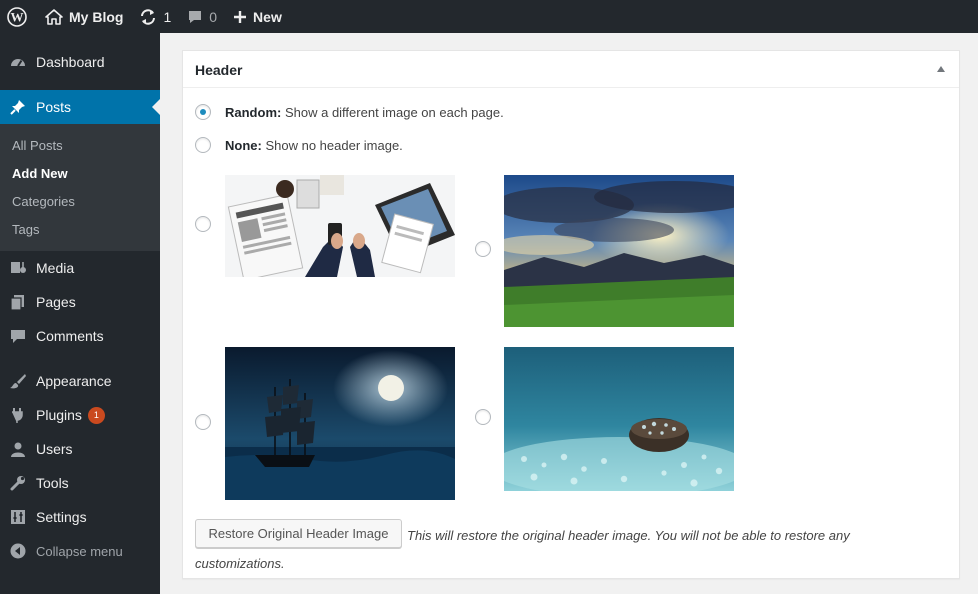 This screenshot has width=978, height=594. I want to click on none-radio, so click(203, 145).